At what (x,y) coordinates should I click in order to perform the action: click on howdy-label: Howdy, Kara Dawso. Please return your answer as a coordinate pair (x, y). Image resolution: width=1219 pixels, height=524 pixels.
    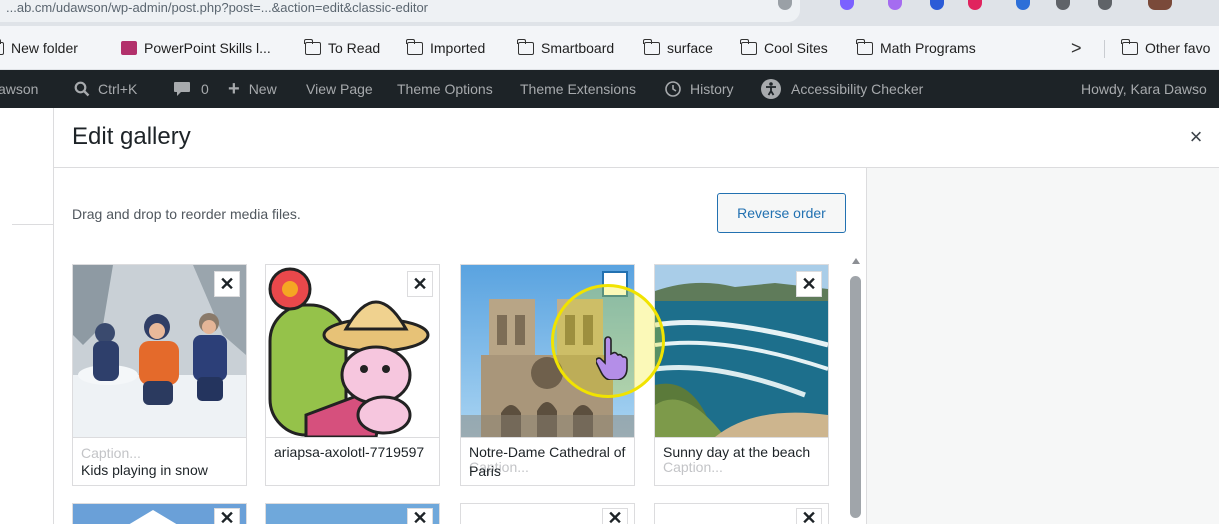
    Looking at the image, I should click on (1144, 89).